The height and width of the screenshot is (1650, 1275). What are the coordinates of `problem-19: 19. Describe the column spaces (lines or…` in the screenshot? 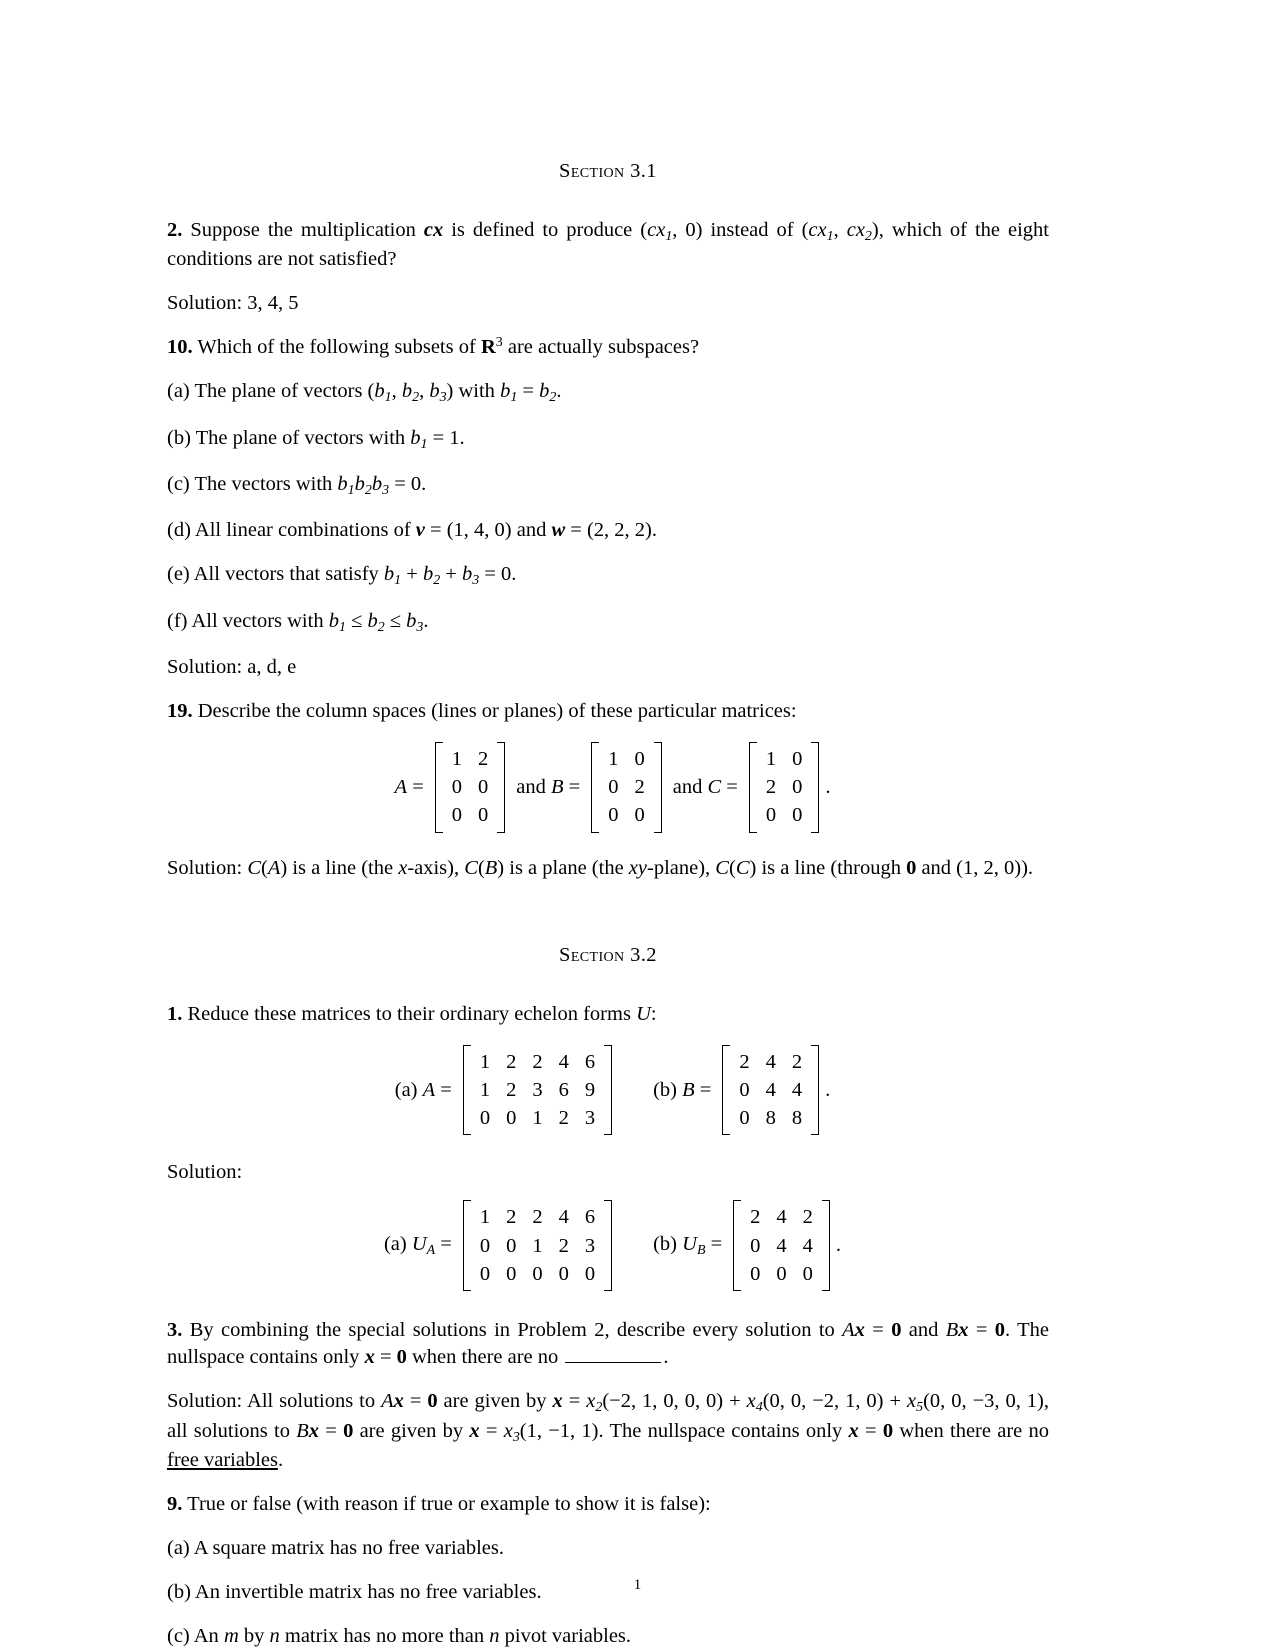 It's located at (608, 711).